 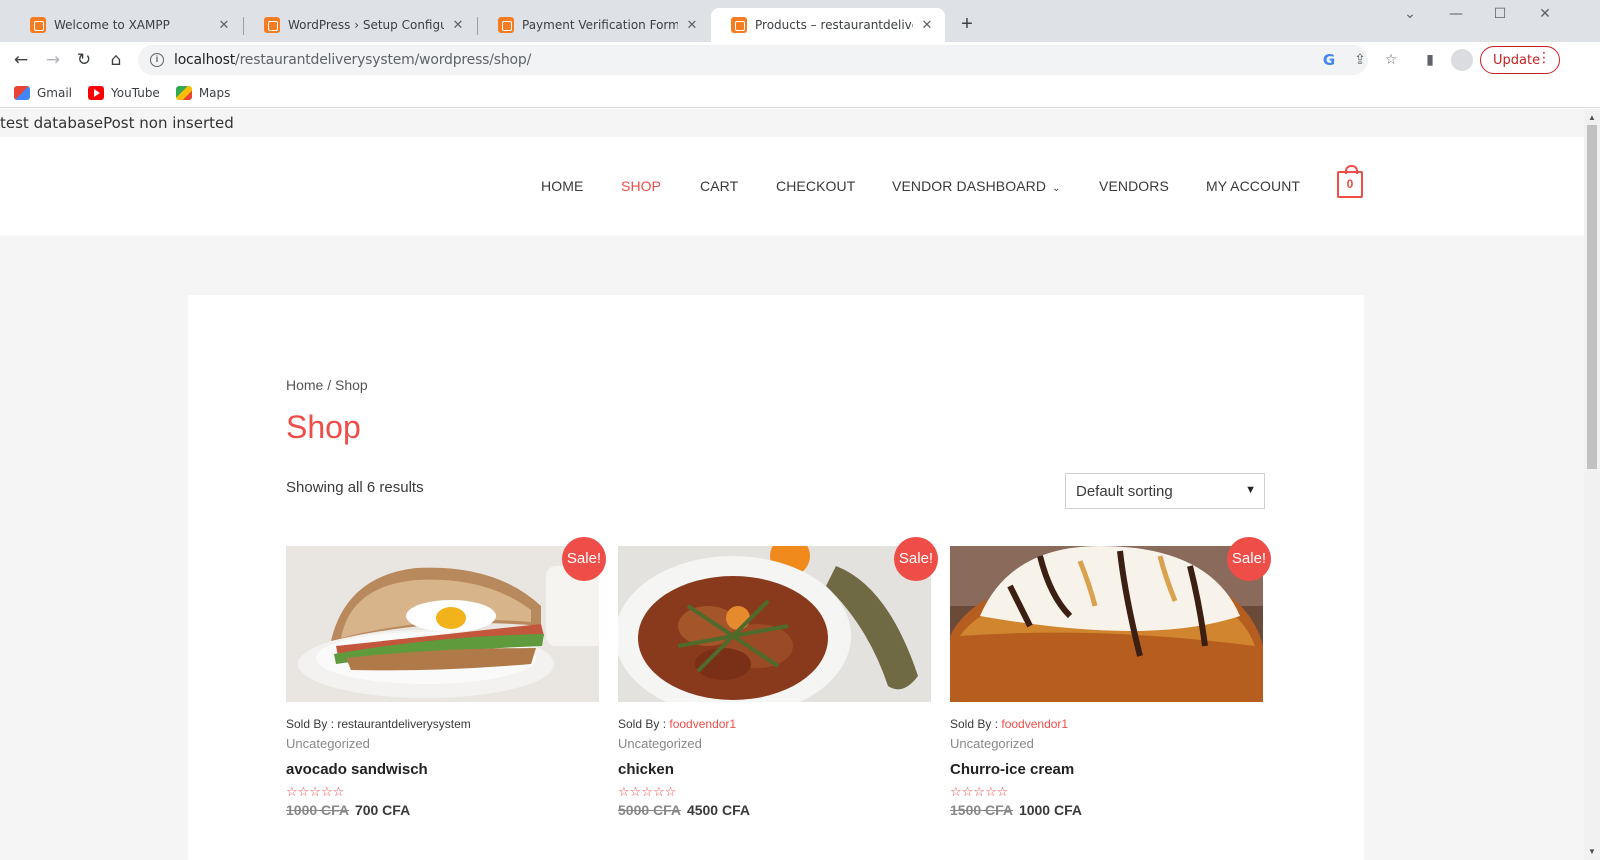 I want to click on vendor-name: restaurantdeliverysystem, so click(x=404, y=724).